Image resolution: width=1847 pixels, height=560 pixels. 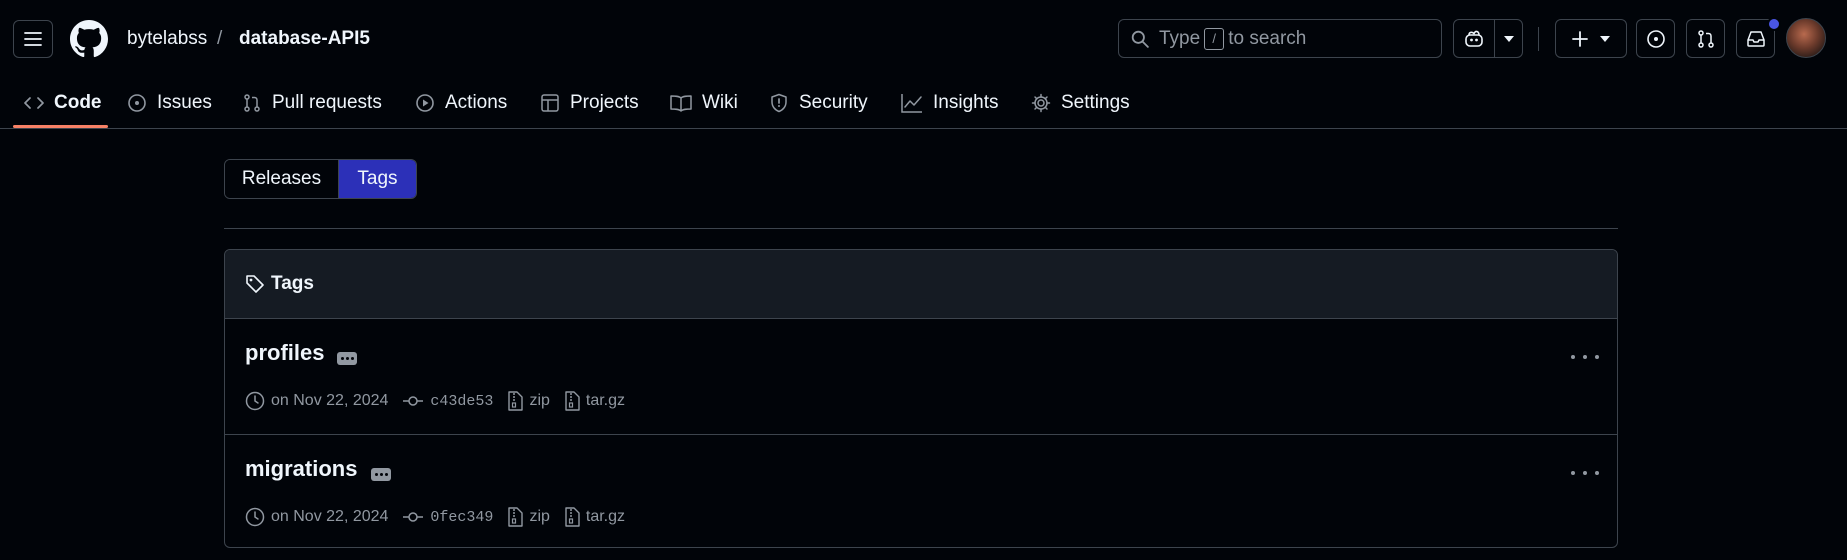 I want to click on table-icon, so click(x=550, y=103).